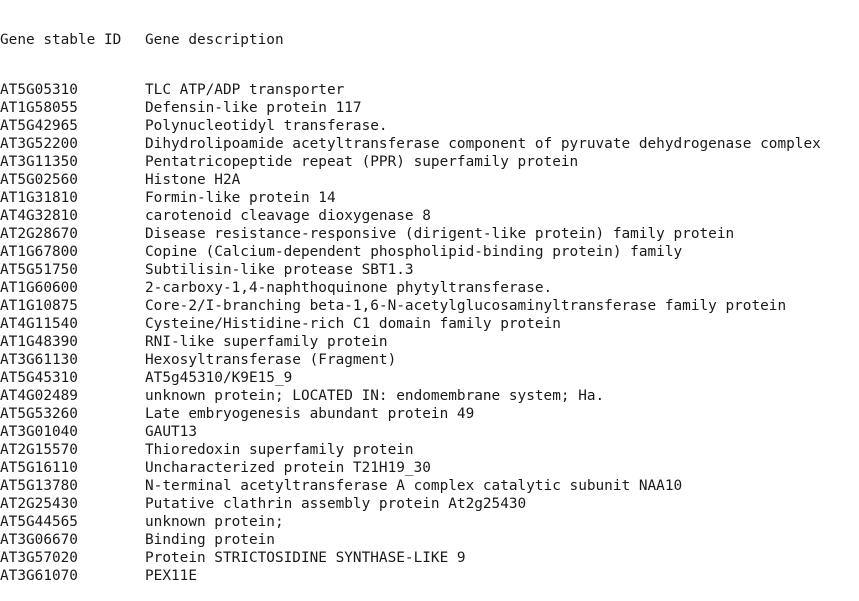 The image size is (859, 601). I want to click on table-row: AT5G05310 TLC ATP/ADP transporter, so click(429, 90).